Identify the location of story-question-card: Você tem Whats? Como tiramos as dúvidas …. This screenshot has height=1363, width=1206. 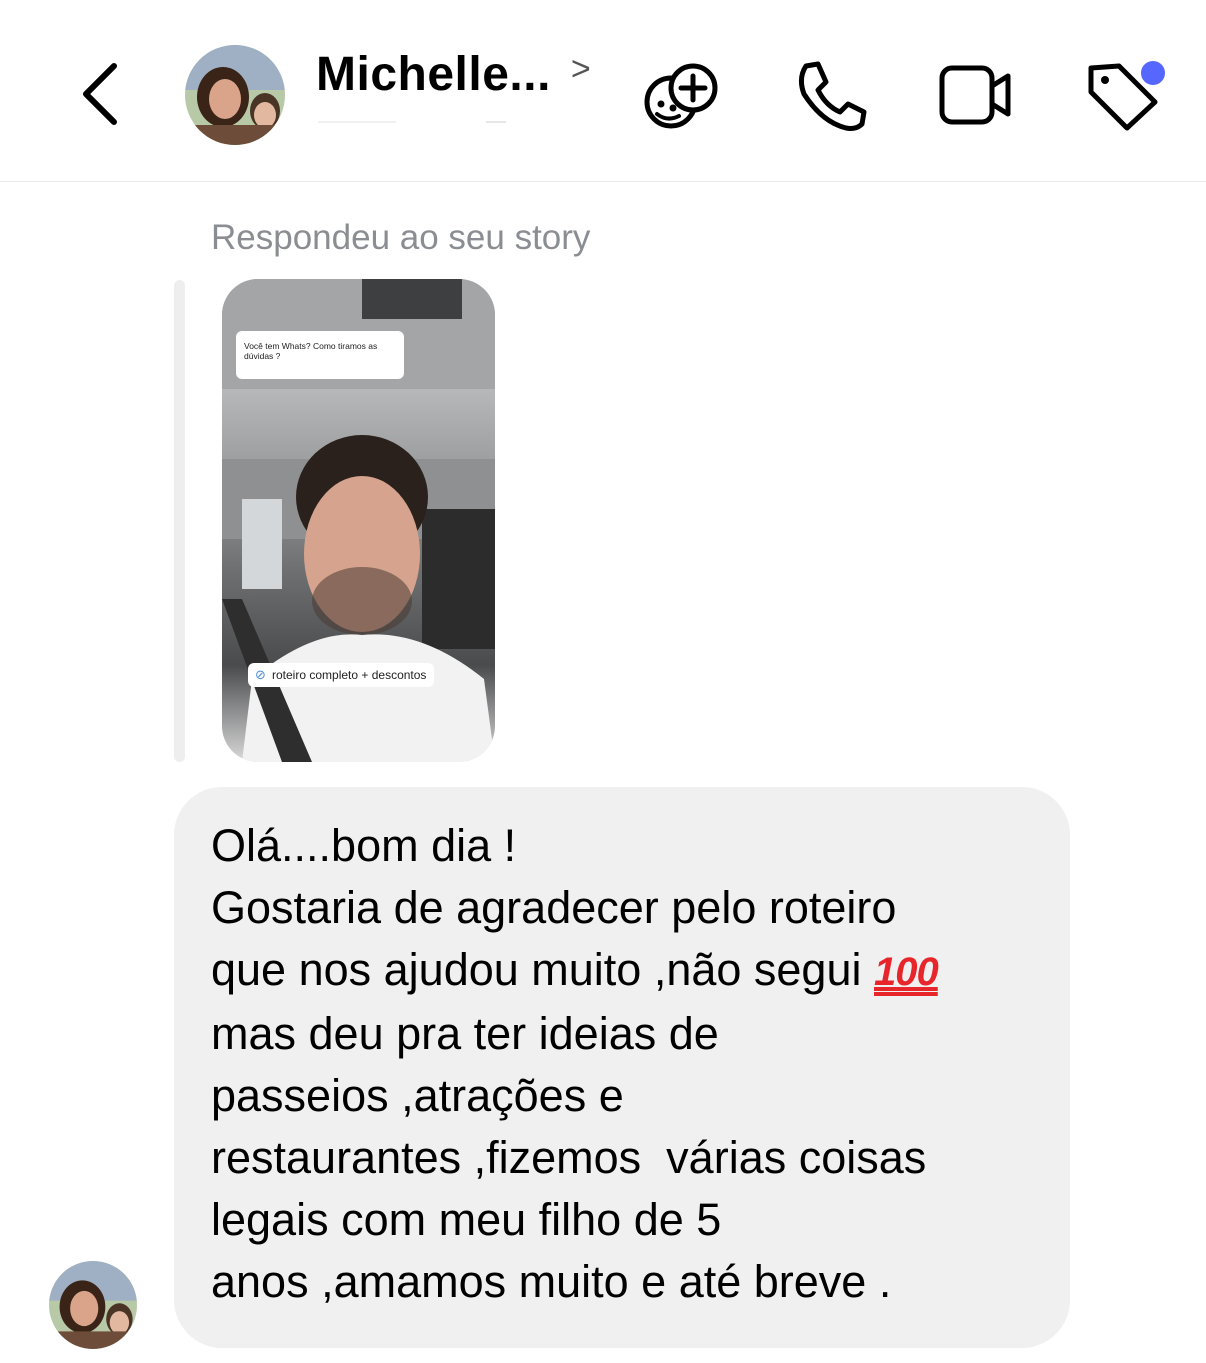
(320, 355).